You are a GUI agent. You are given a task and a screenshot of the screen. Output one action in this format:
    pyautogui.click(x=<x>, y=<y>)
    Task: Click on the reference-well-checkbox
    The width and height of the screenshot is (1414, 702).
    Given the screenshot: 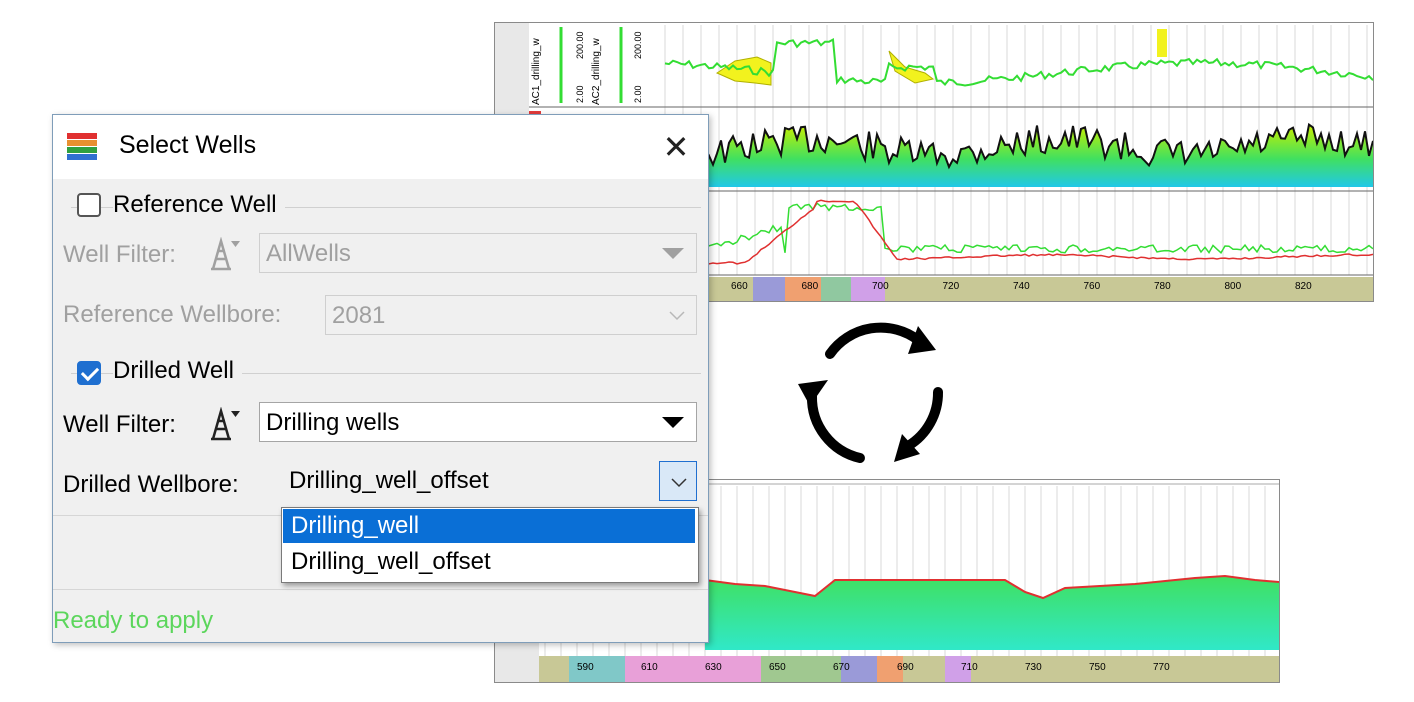 What is the action you would take?
    pyautogui.click(x=89, y=205)
    